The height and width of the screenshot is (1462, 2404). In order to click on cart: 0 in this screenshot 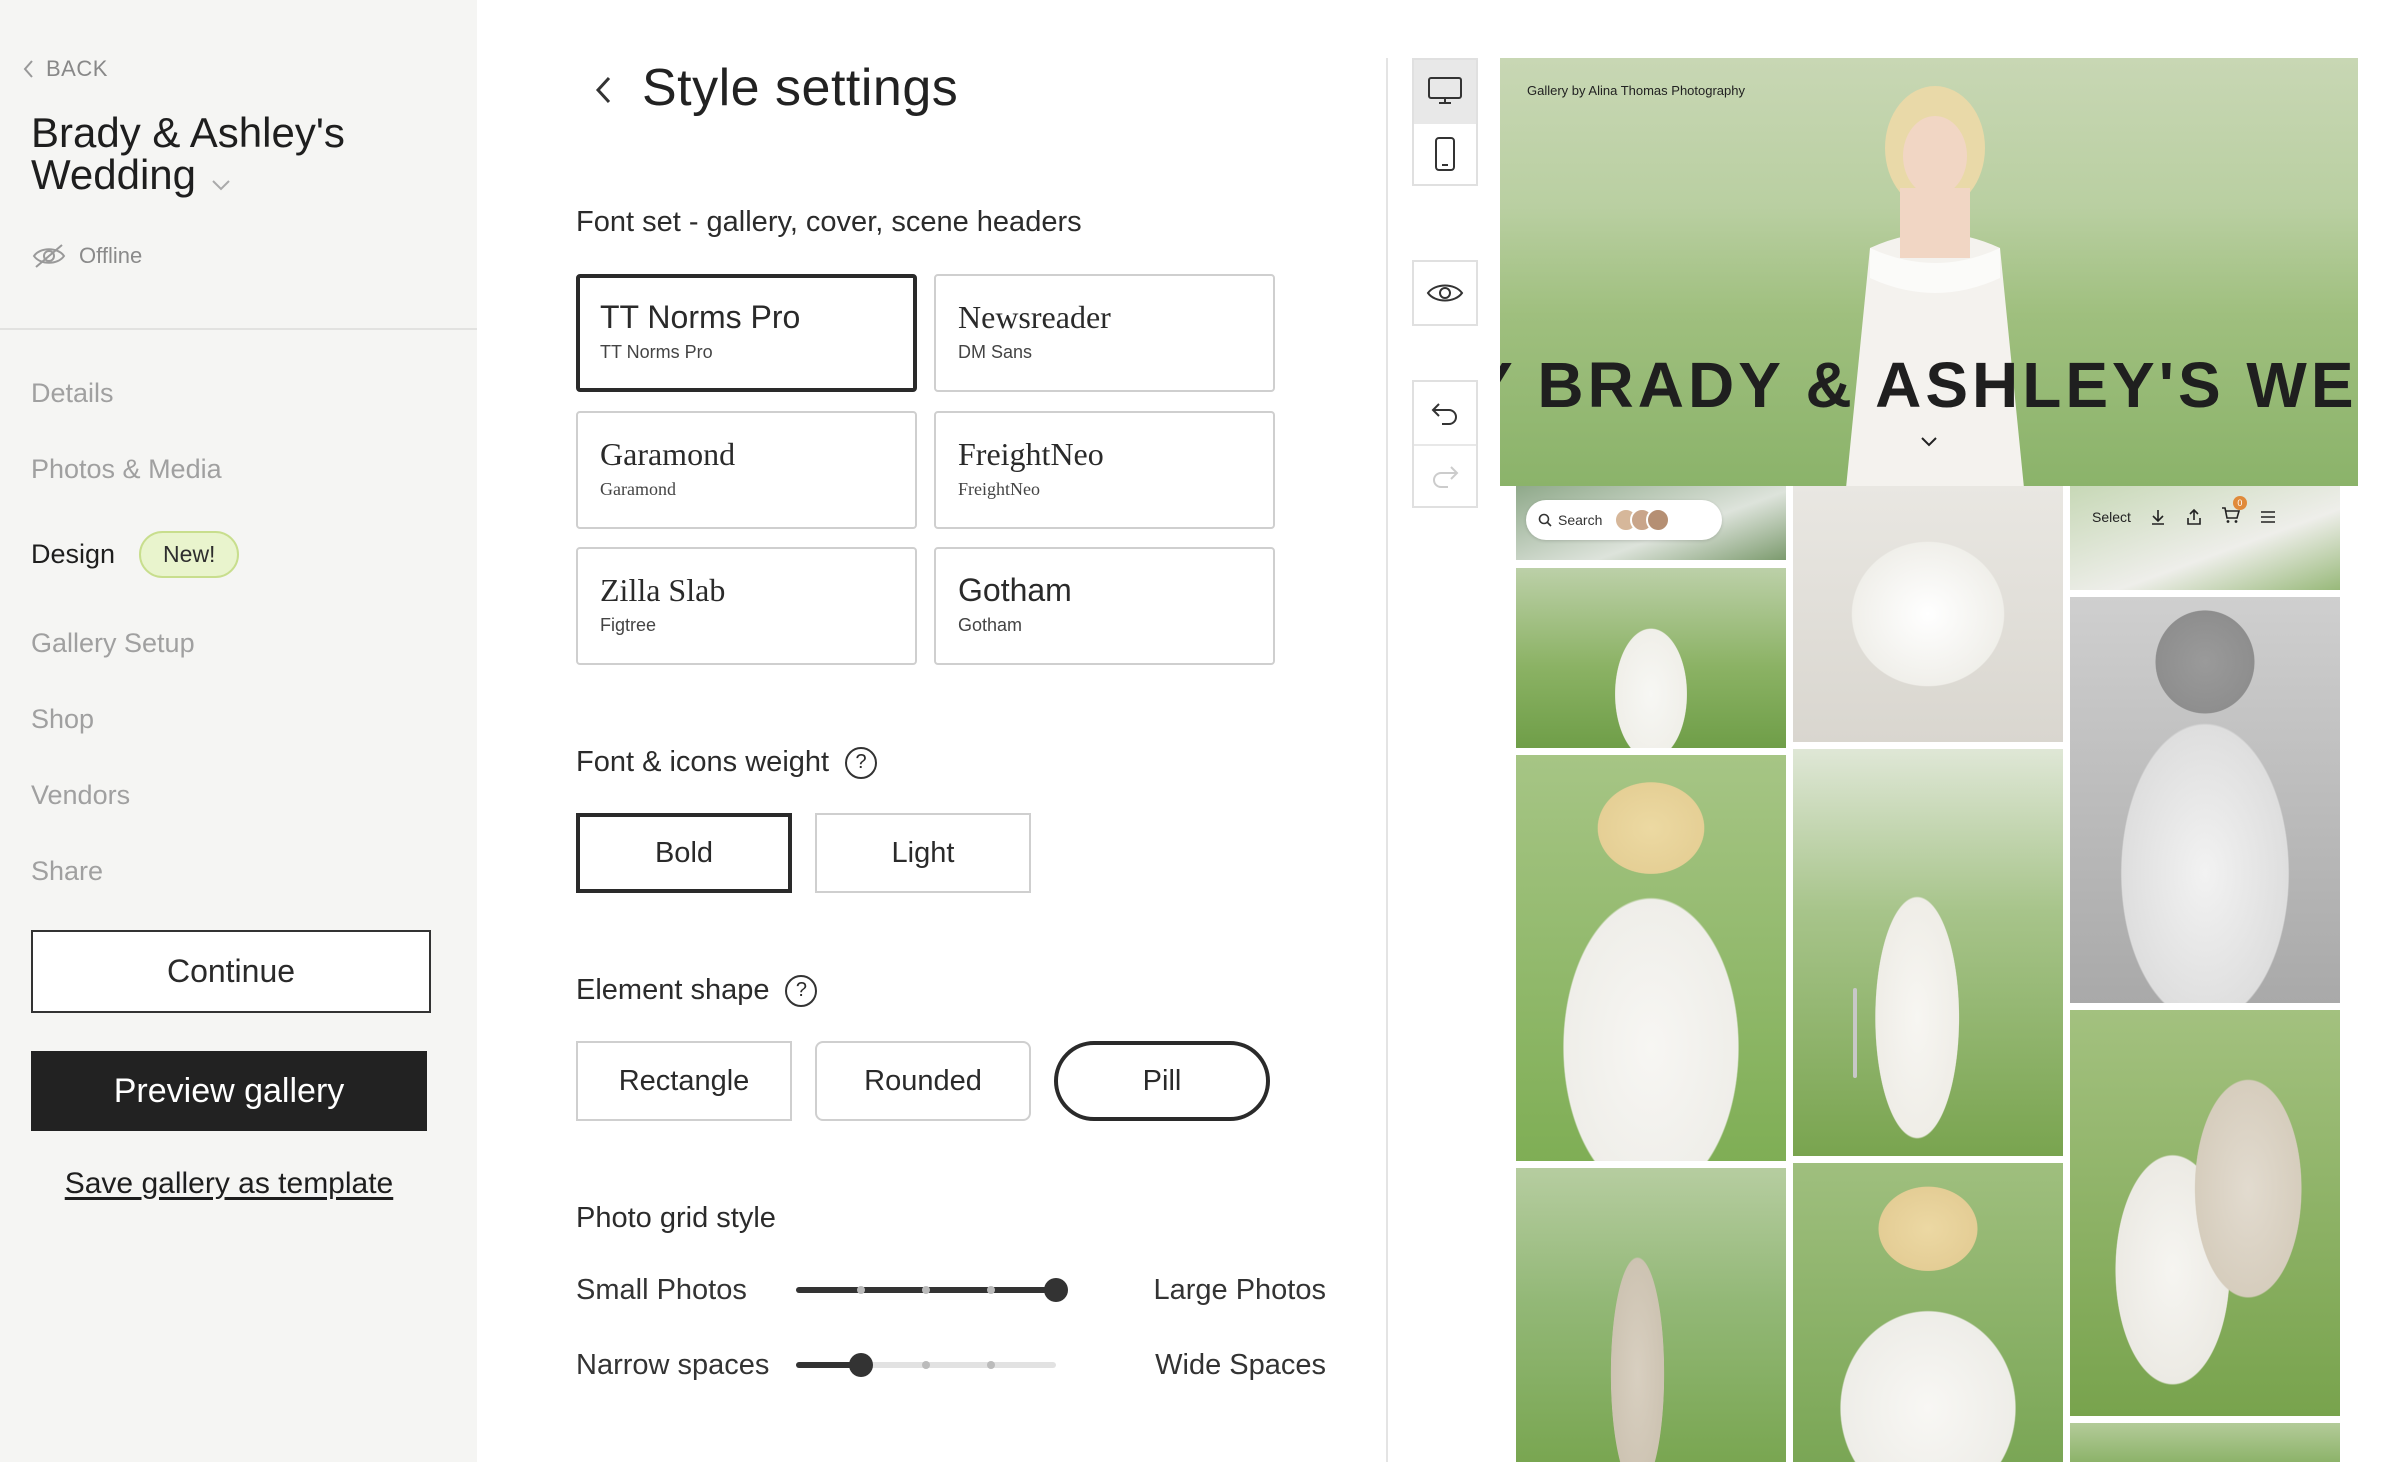, I will do `click(2234, 511)`.